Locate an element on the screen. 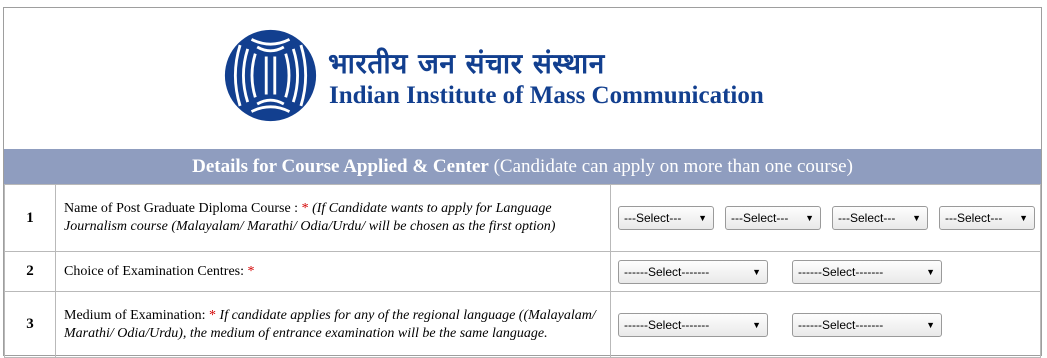  row-number: 3 is located at coordinates (30, 324).